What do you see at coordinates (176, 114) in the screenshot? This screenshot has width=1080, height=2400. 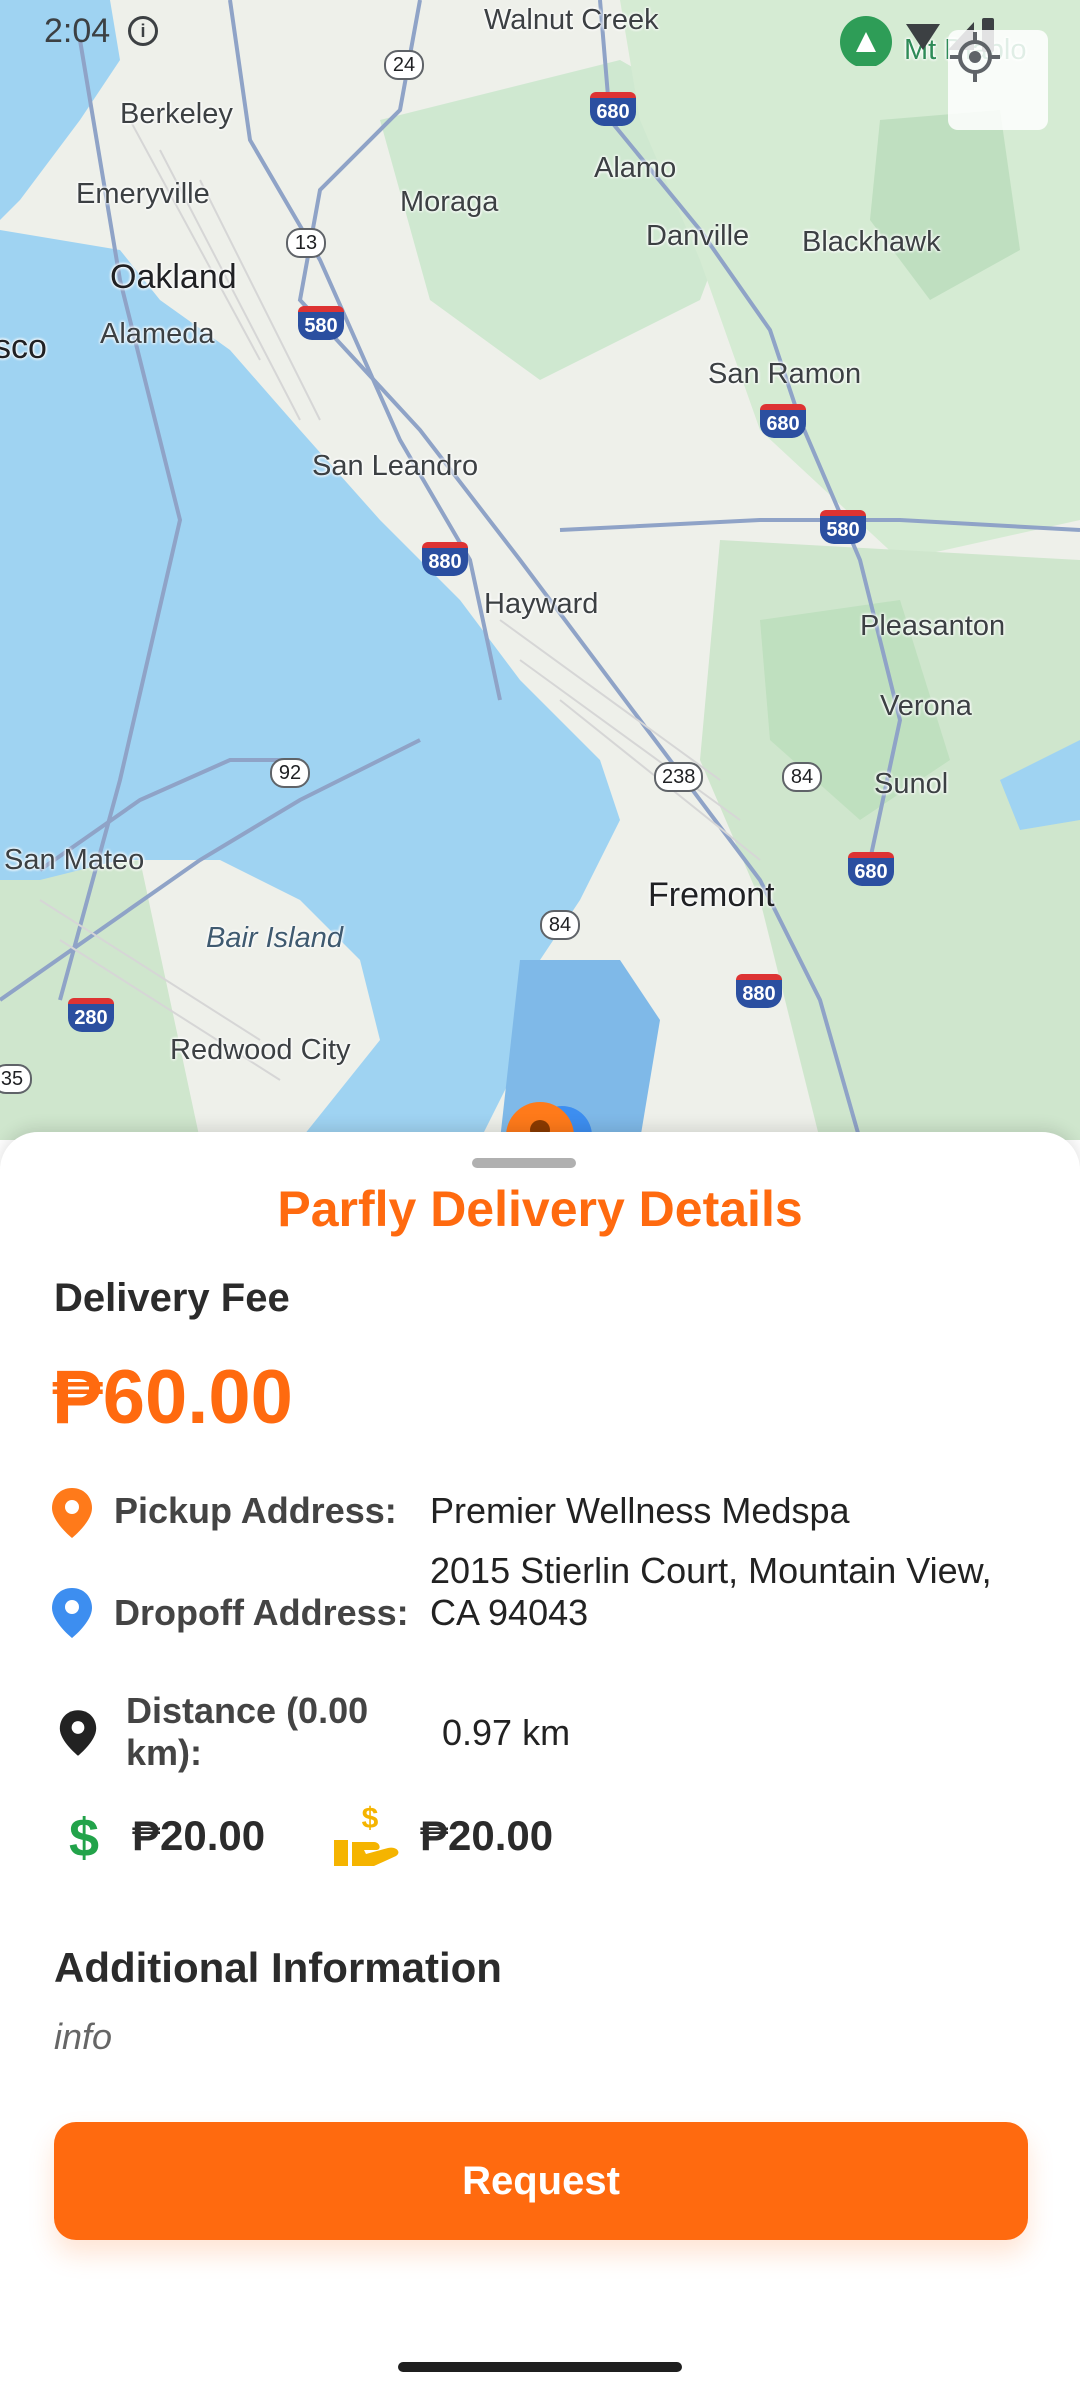 I see `map-label-berkeley: Berkeley` at bounding box center [176, 114].